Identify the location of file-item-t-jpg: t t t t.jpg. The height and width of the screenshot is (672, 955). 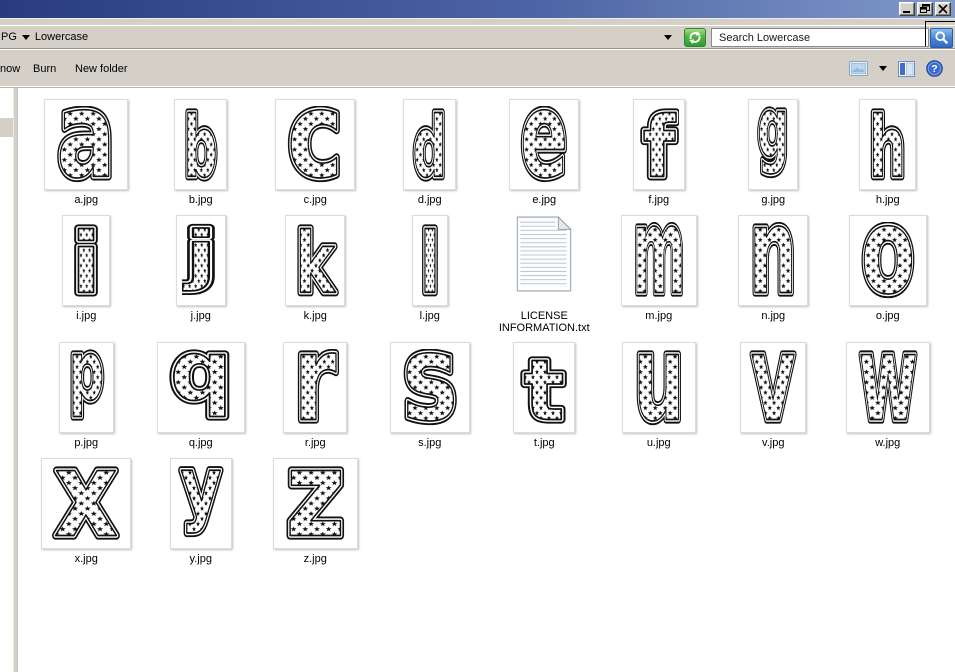
(544, 400).